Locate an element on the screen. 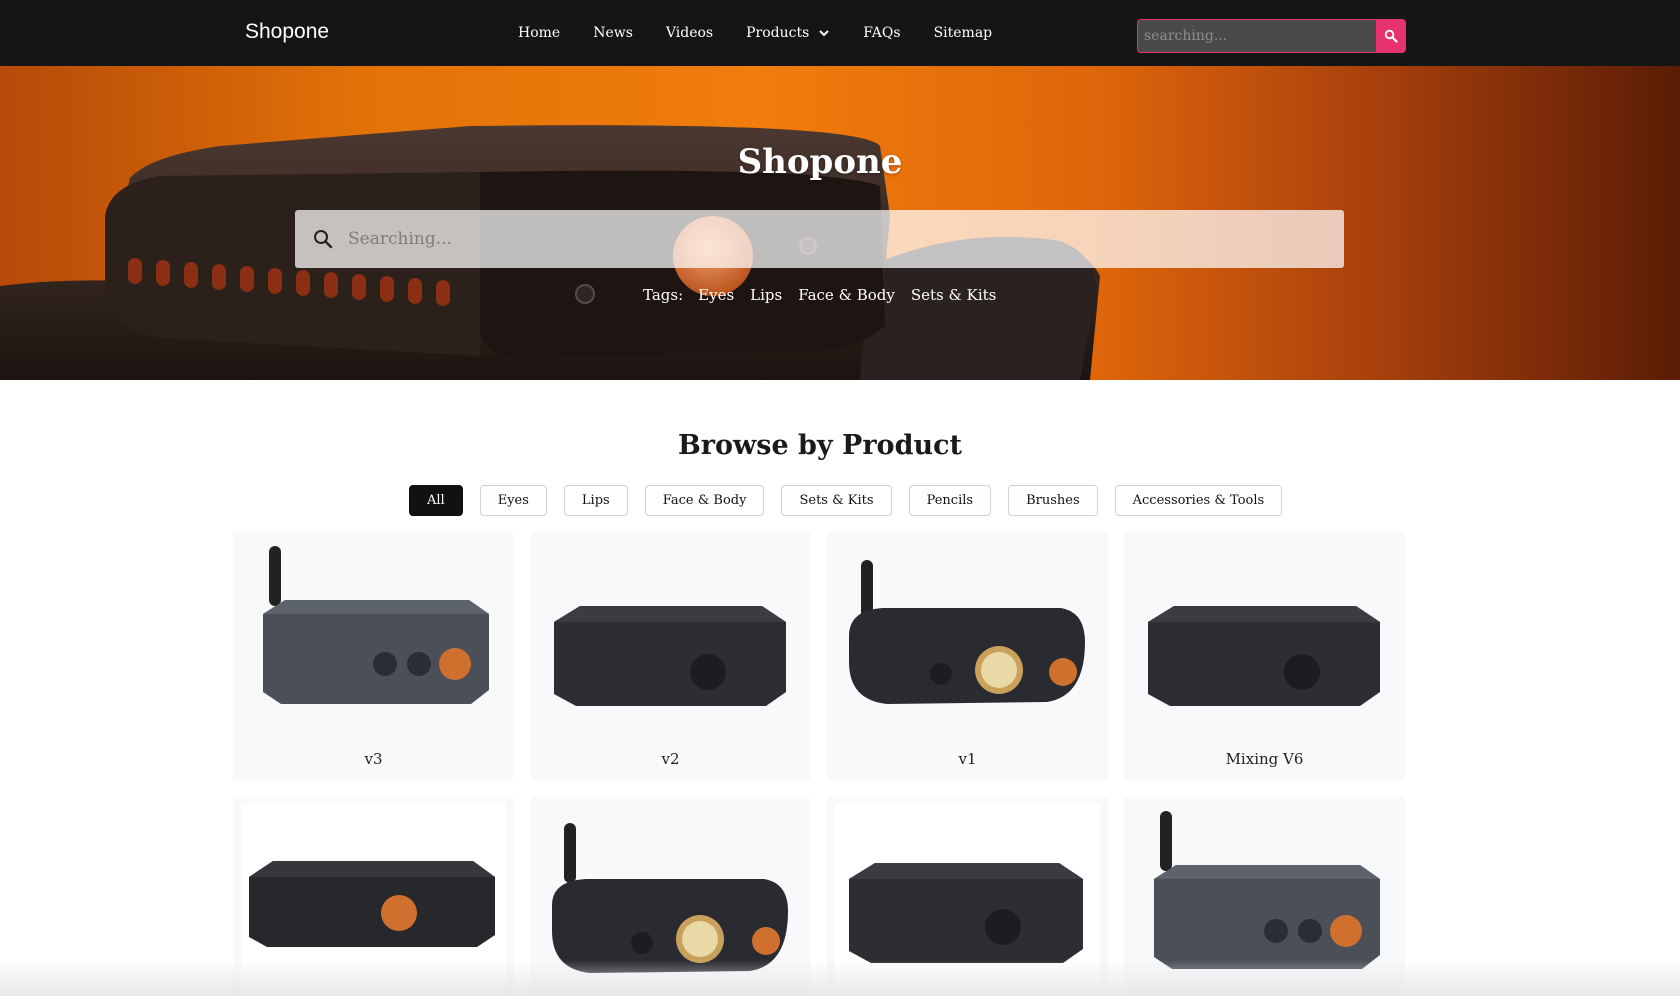 The height and width of the screenshot is (996, 1680). nav-home-label: Home is located at coordinates (539, 33).